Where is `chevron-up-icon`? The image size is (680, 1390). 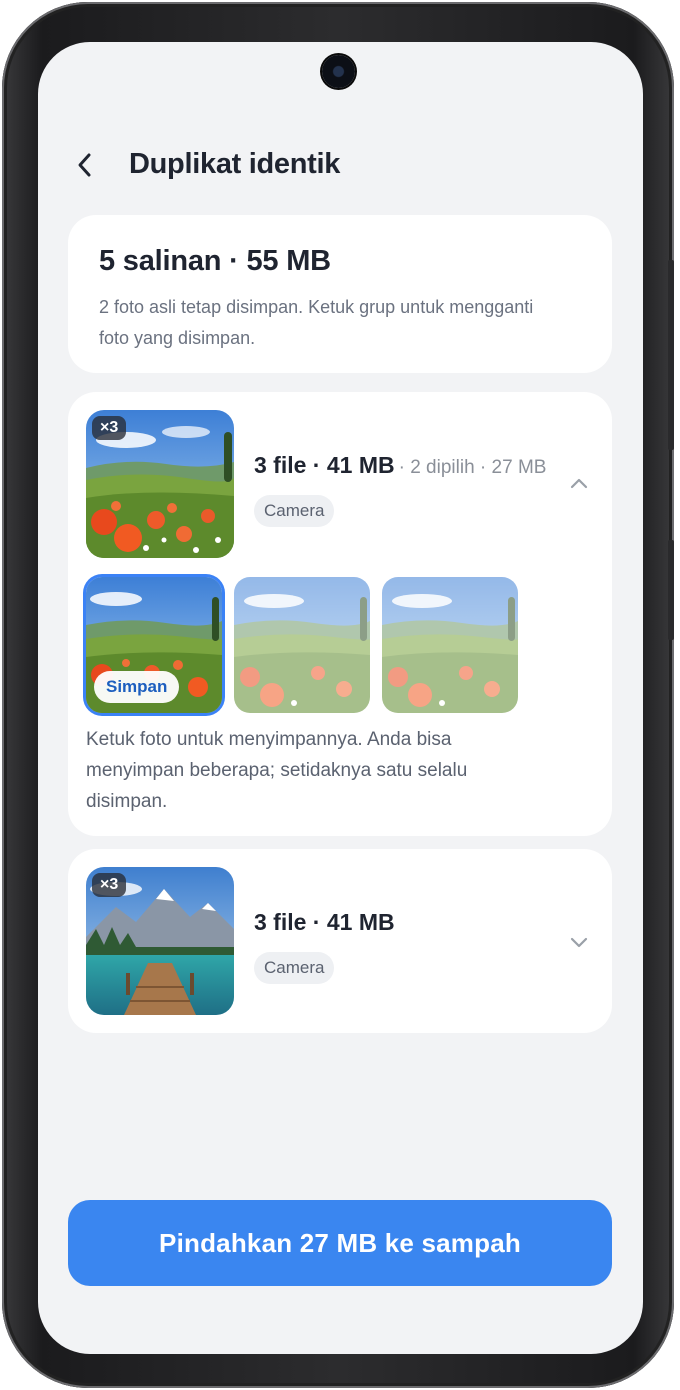
chevron-up-icon is located at coordinates (579, 483).